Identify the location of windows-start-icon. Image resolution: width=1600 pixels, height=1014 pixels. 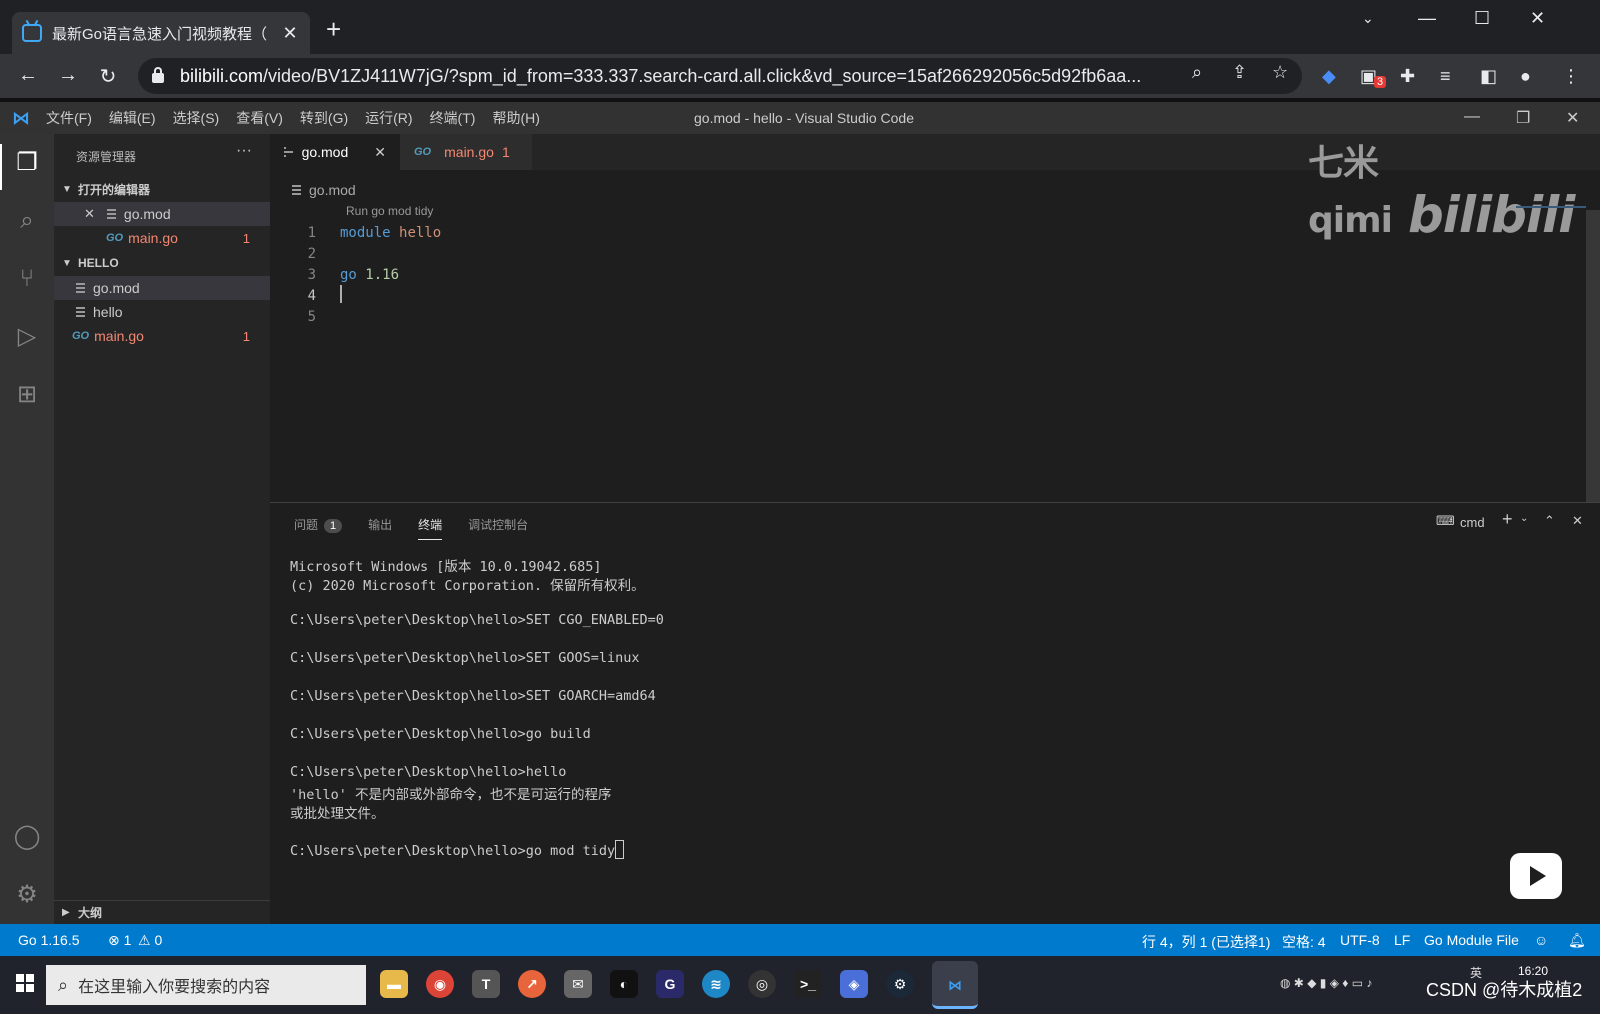
(25, 983).